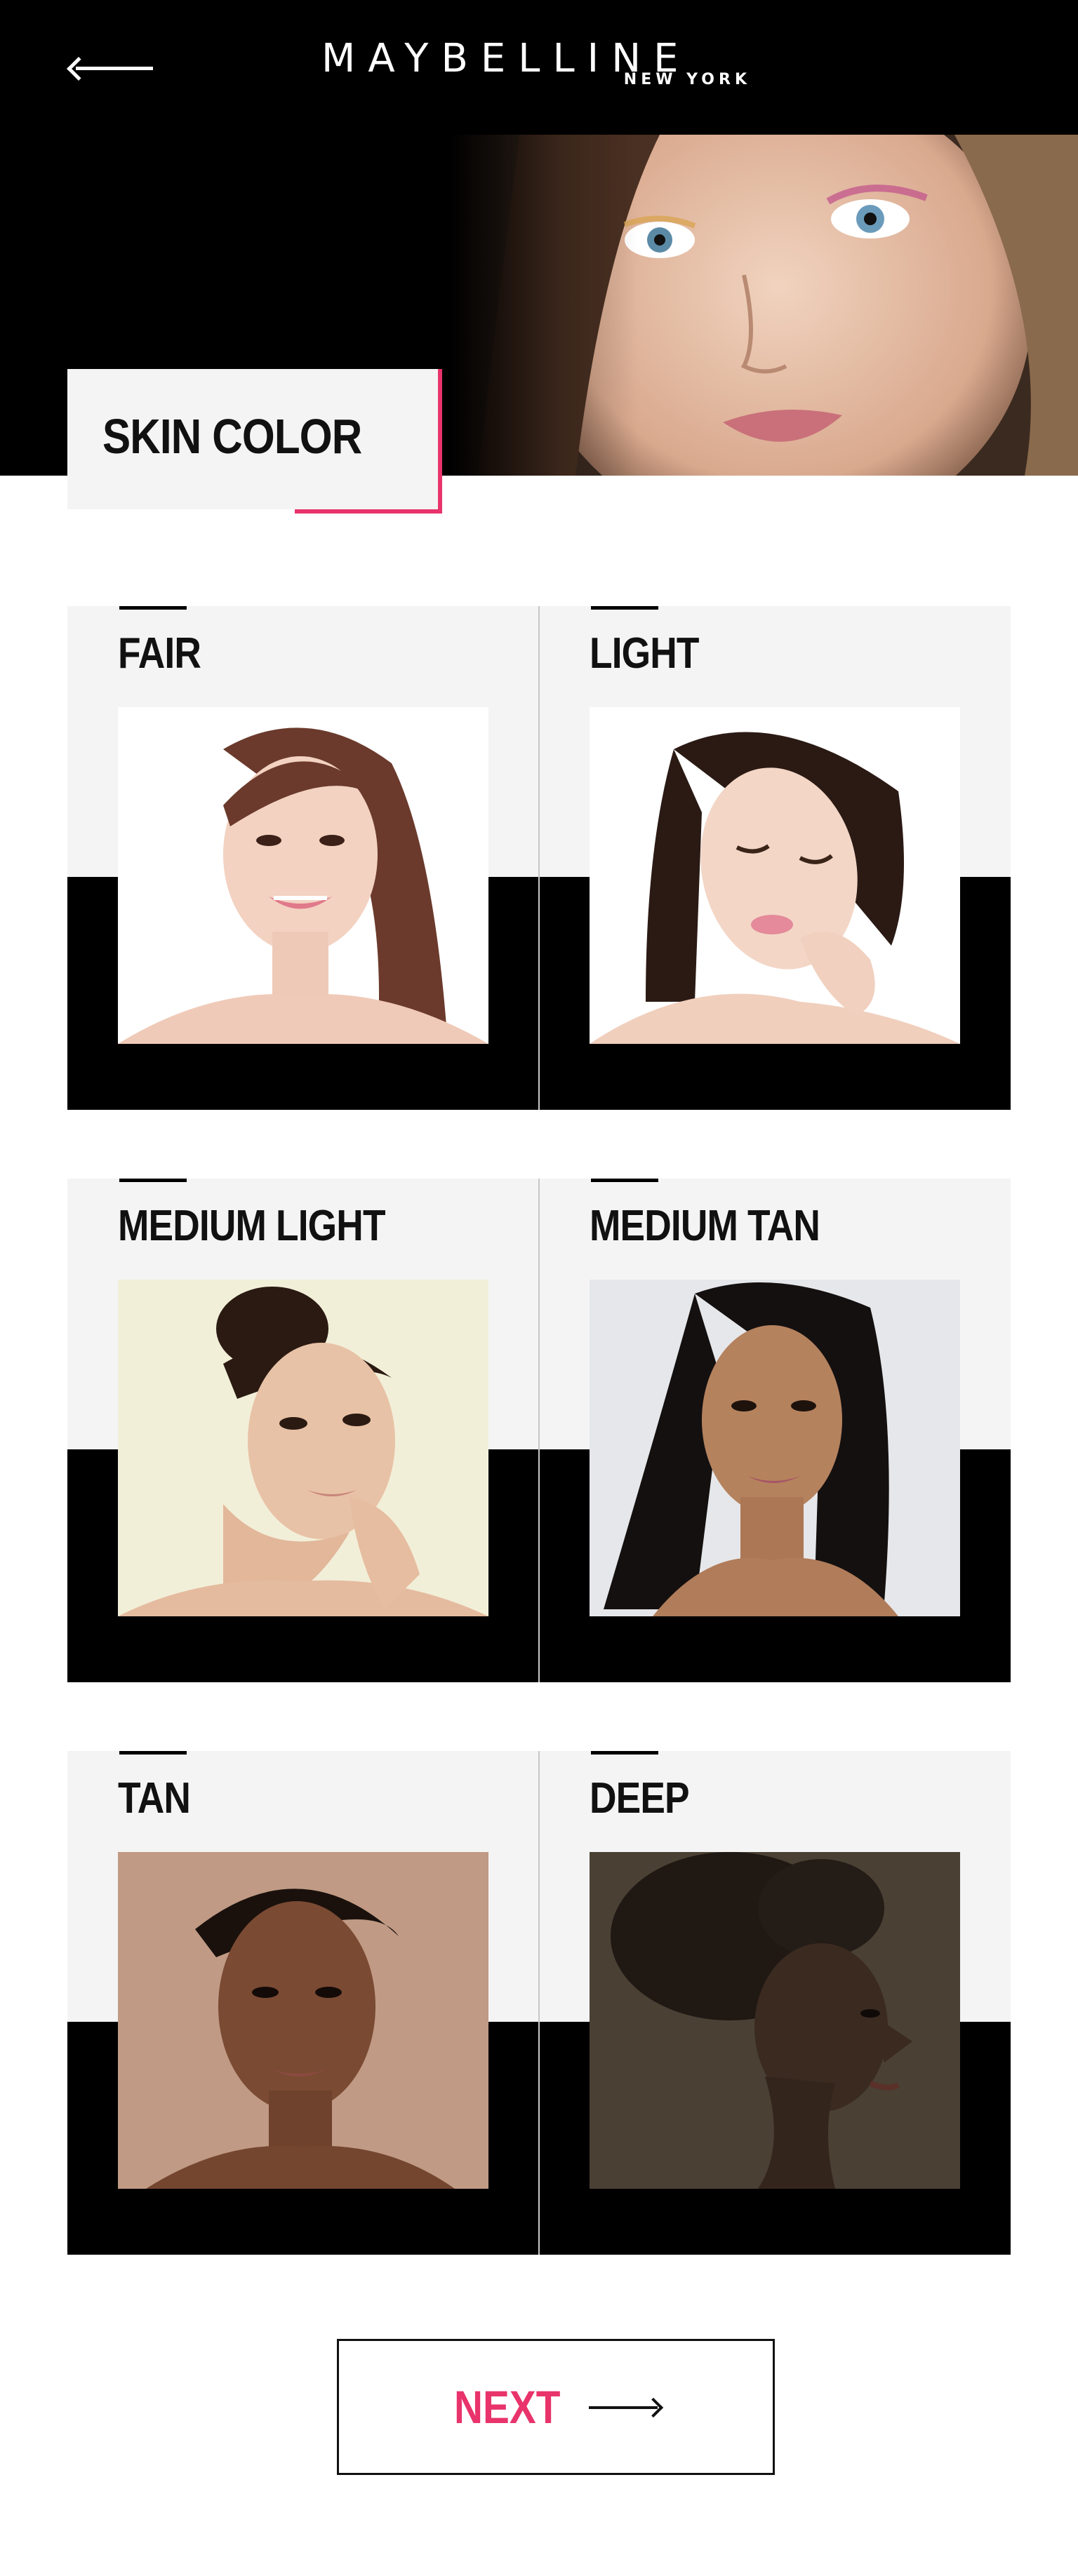 This screenshot has height=2576, width=1078. I want to click on next-button: NEXT, so click(556, 2407).